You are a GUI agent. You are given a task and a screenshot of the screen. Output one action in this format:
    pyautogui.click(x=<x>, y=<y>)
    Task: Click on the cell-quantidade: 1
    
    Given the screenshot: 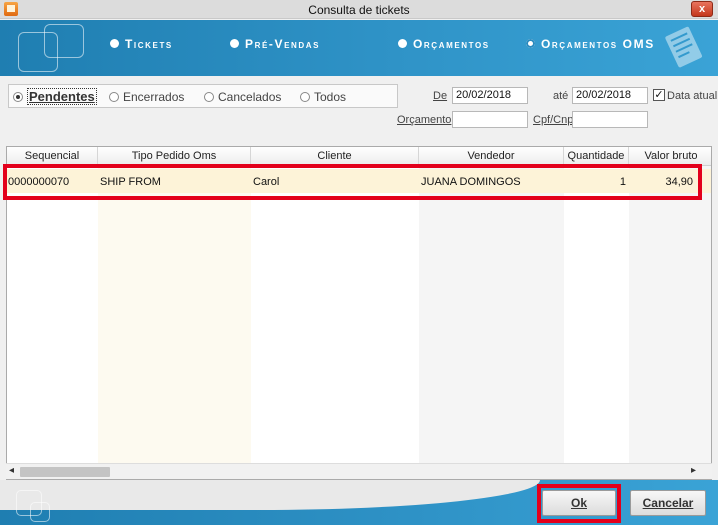 What is the action you would take?
    pyautogui.click(x=622, y=182)
    